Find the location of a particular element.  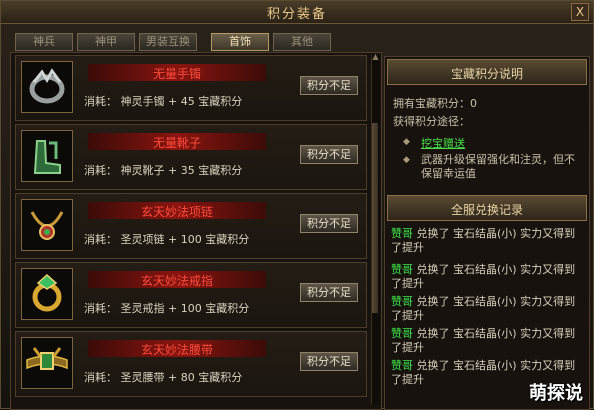

item-cost: 消耗： 圣灵项链 + 100 宝藏积分 is located at coordinates (167, 239).